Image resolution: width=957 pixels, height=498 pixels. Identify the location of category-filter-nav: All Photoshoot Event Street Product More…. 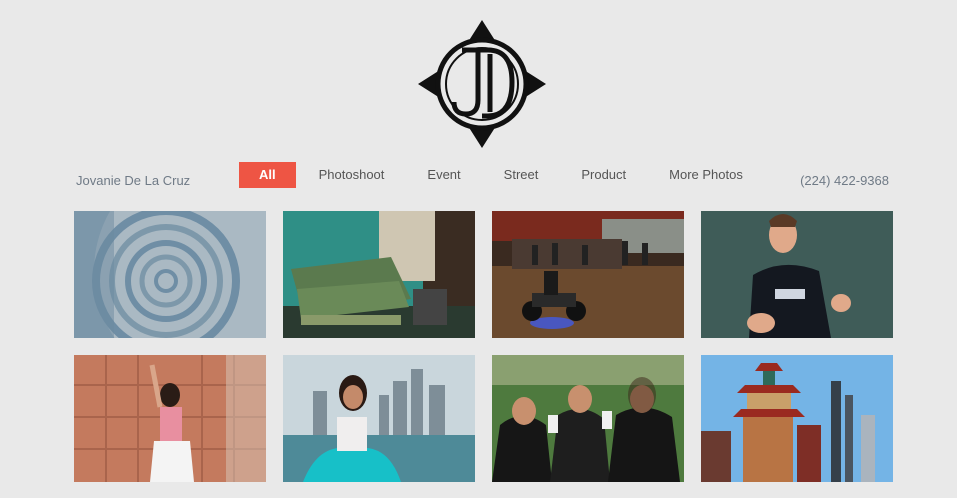
(498, 175).